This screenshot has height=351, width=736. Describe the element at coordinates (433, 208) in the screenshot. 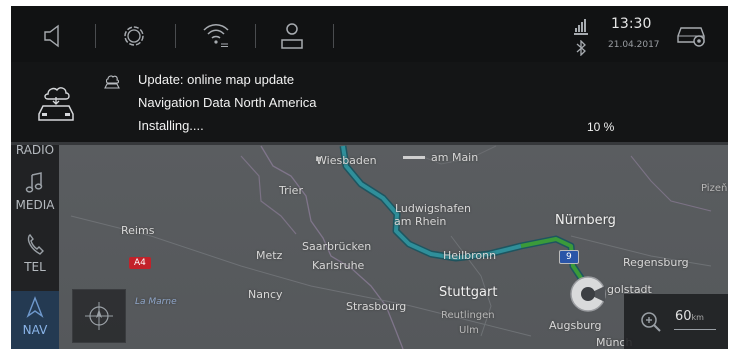

I see `city-label: Ludwigshafen` at that location.